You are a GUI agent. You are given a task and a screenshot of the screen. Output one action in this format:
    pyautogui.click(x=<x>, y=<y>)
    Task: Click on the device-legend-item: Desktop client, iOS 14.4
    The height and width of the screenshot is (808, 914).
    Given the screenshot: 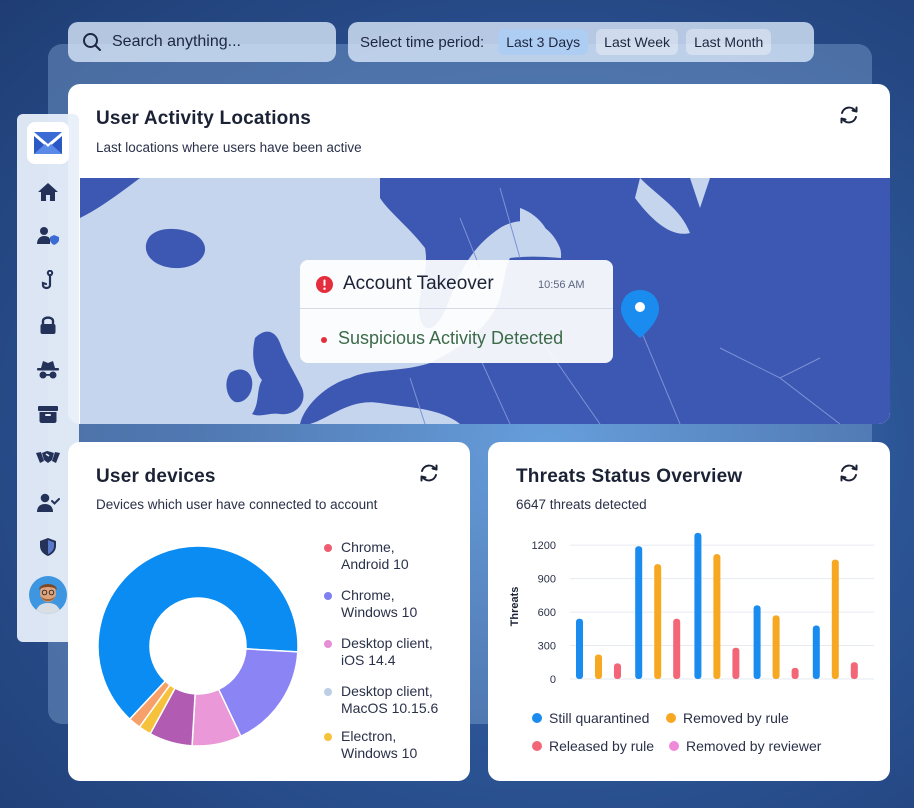 What is the action you would take?
    pyautogui.click(x=378, y=652)
    